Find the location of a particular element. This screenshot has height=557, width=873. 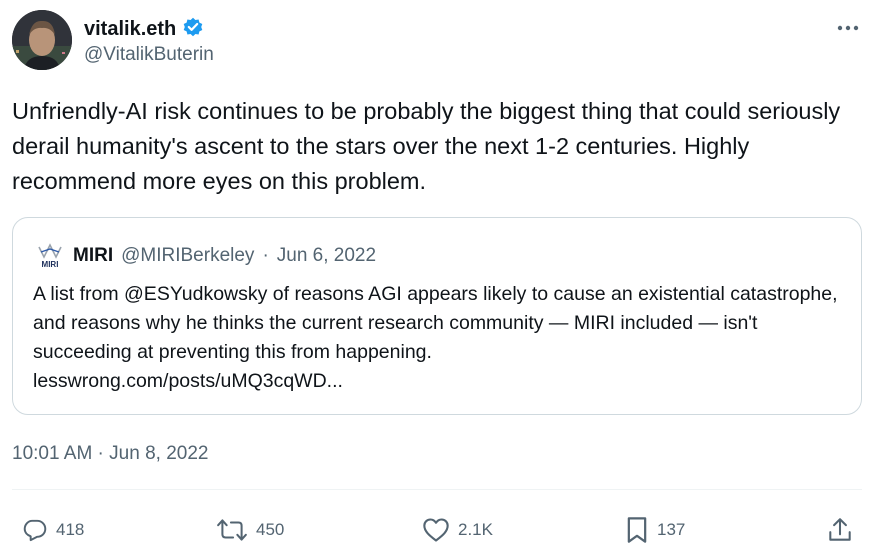

quoted-handle: @MIRIBerkeley is located at coordinates (187, 256).